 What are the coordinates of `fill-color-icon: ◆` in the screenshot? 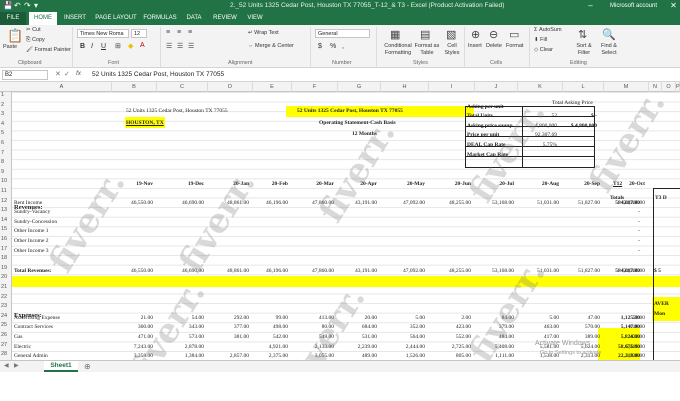 It's located at (130, 46).